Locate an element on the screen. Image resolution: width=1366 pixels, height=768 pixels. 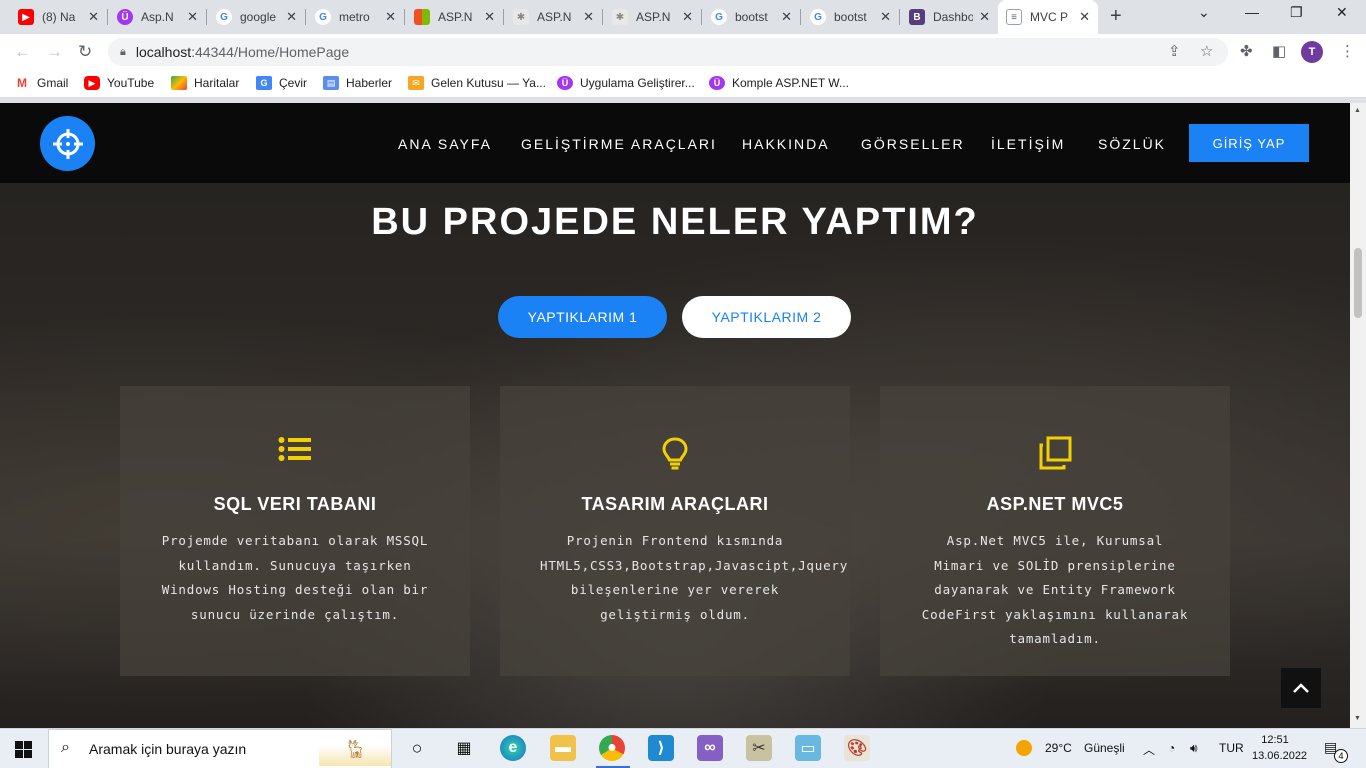
bookmark-star-icon: ☆ is located at coordinates (1206, 51).